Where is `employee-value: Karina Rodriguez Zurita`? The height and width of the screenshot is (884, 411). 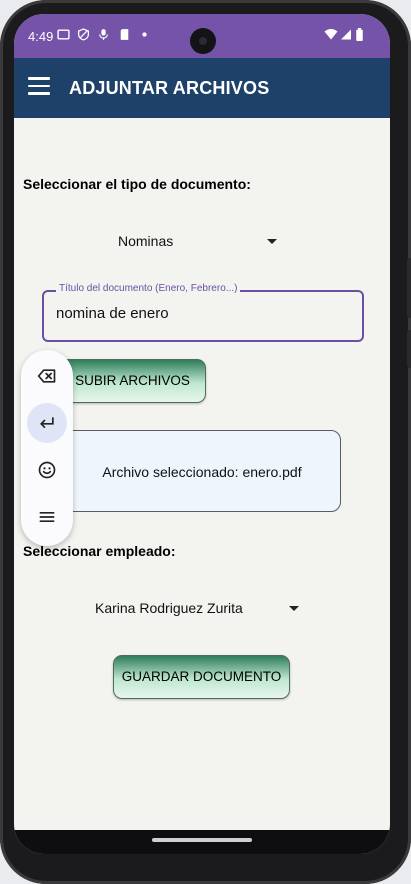 employee-value: Karina Rodriguez Zurita is located at coordinates (169, 608).